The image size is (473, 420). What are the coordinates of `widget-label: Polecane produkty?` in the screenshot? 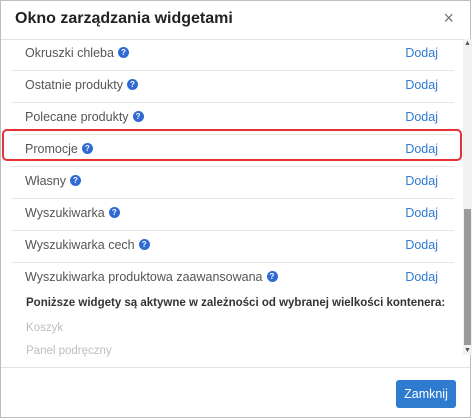 It's located at (84, 117).